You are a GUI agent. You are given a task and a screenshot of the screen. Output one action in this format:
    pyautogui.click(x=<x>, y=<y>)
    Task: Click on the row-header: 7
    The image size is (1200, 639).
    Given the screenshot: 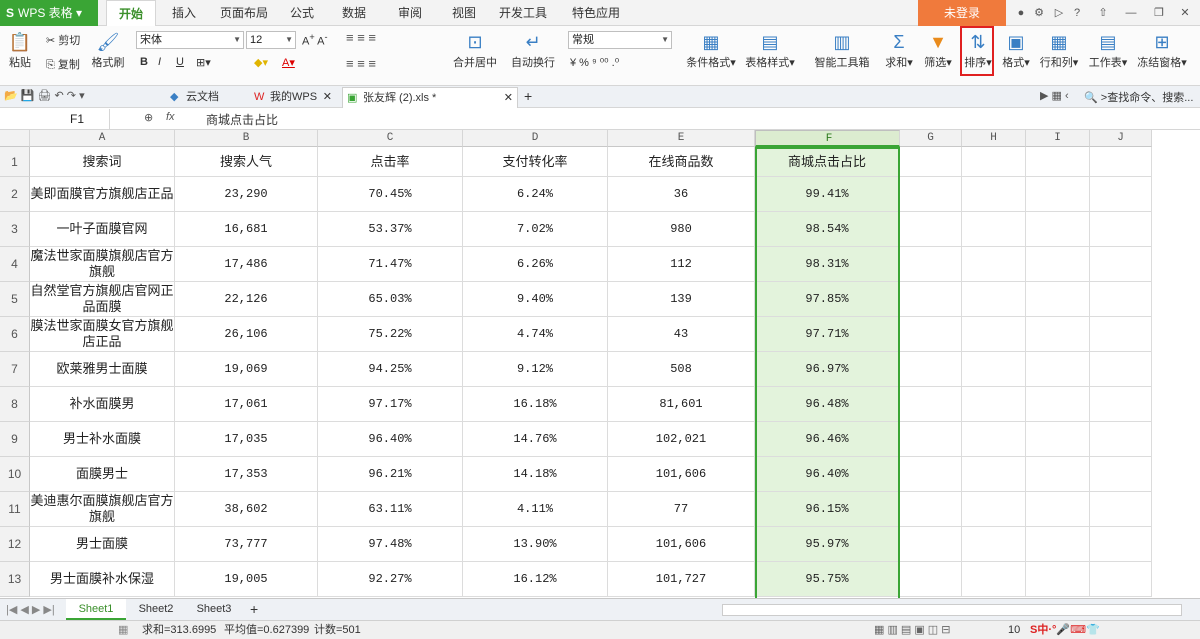 What is the action you would take?
    pyautogui.click(x=15, y=369)
    